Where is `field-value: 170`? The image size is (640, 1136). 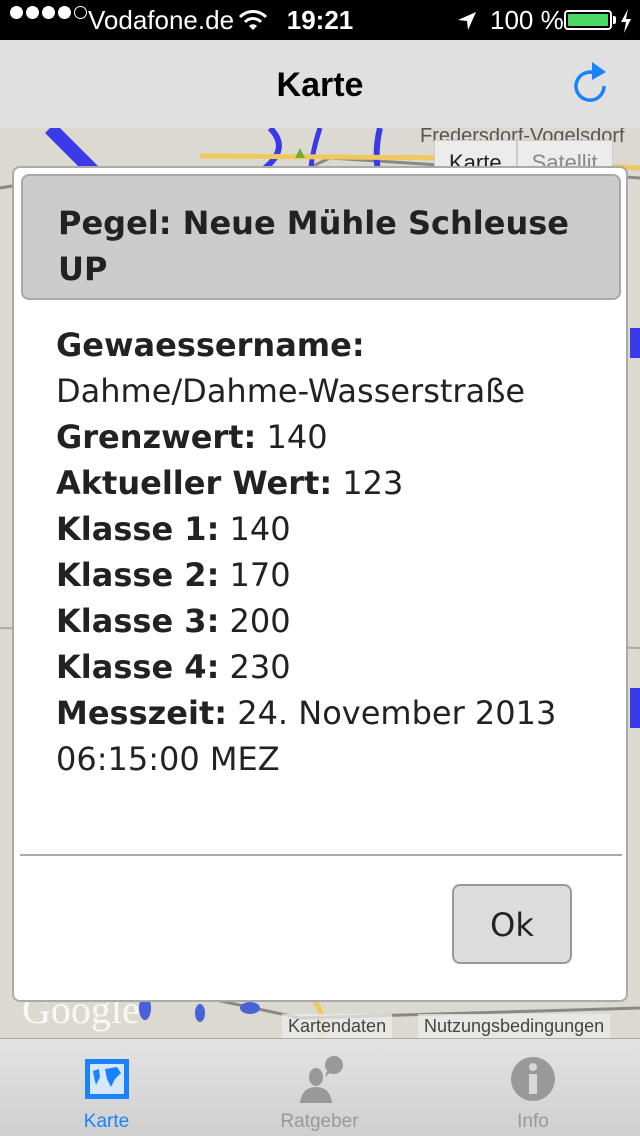 field-value: 170 is located at coordinates (260, 575).